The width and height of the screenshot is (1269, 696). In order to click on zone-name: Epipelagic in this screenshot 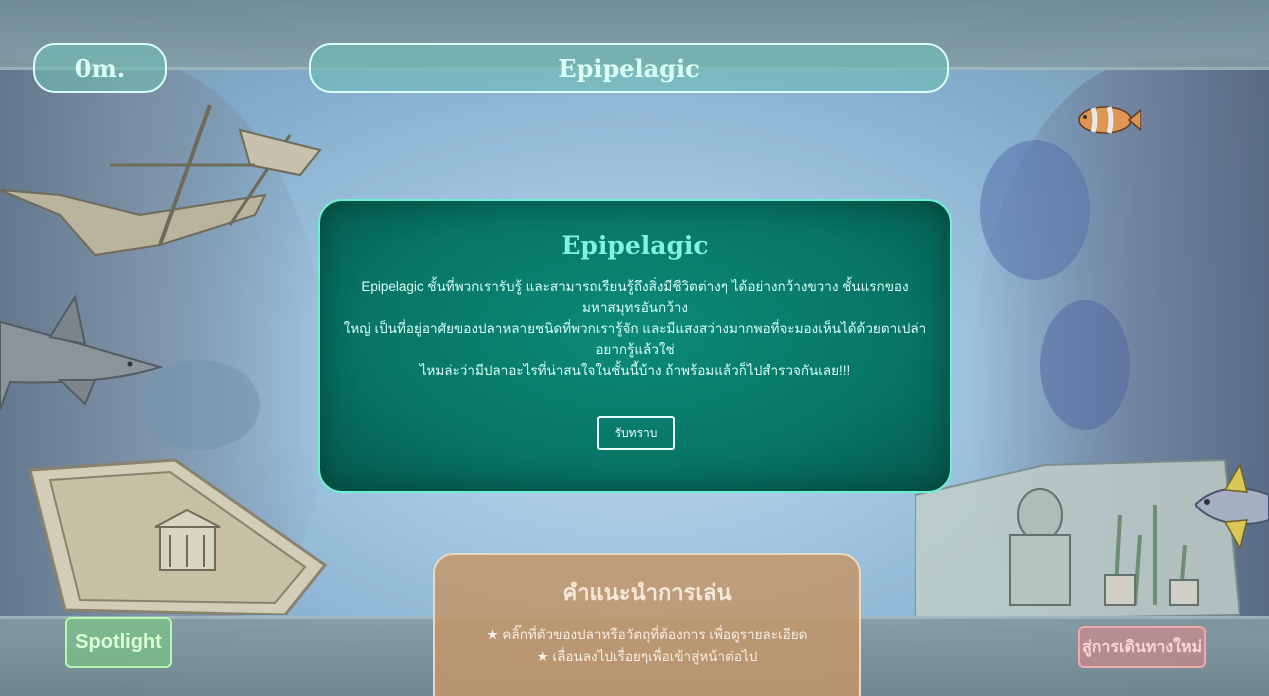, I will do `click(629, 68)`.